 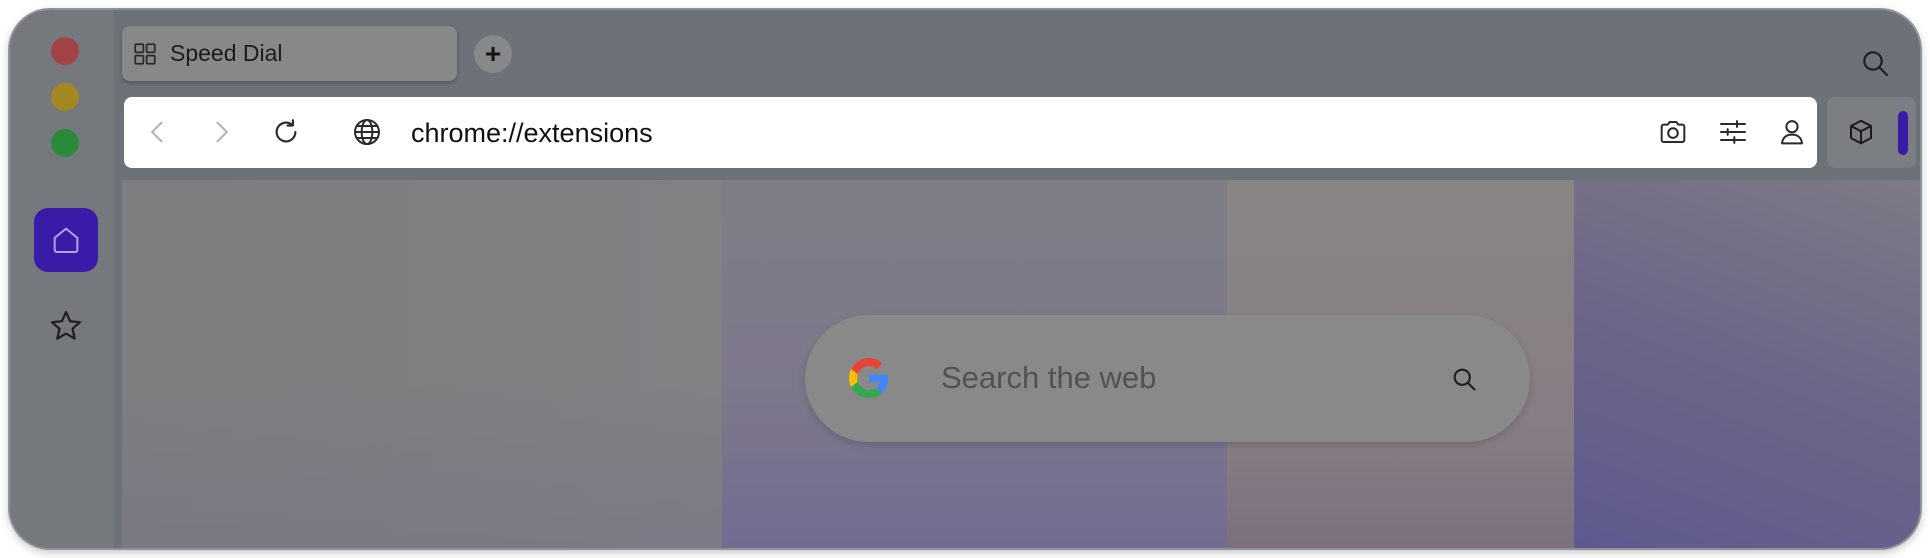 I want to click on back-arrow-icon, so click(x=157, y=132).